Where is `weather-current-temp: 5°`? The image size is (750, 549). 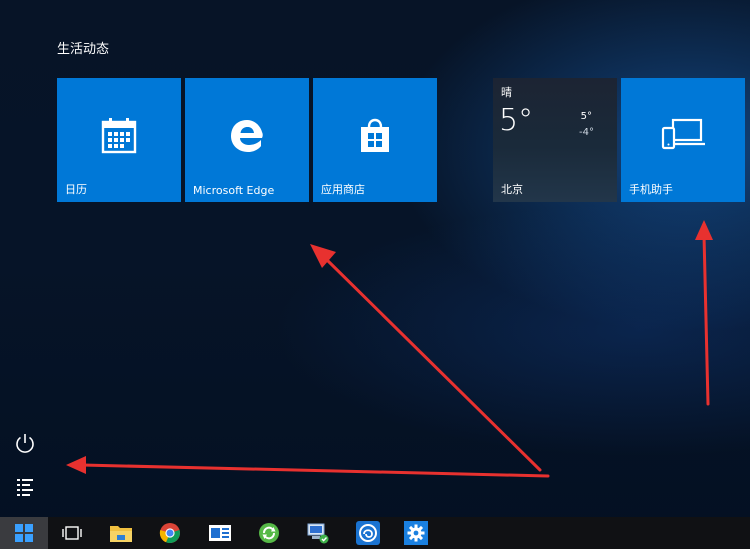 weather-current-temp: 5° is located at coordinates (516, 120).